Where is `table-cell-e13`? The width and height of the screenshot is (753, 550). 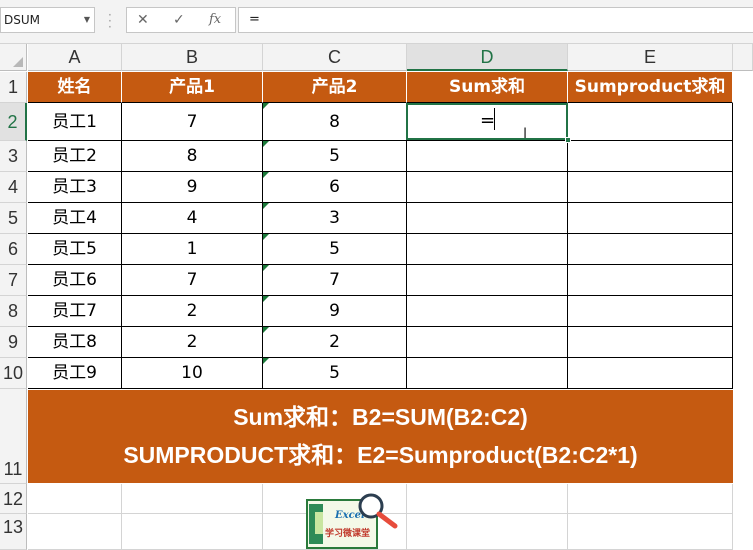 table-cell-e13 is located at coordinates (650, 532).